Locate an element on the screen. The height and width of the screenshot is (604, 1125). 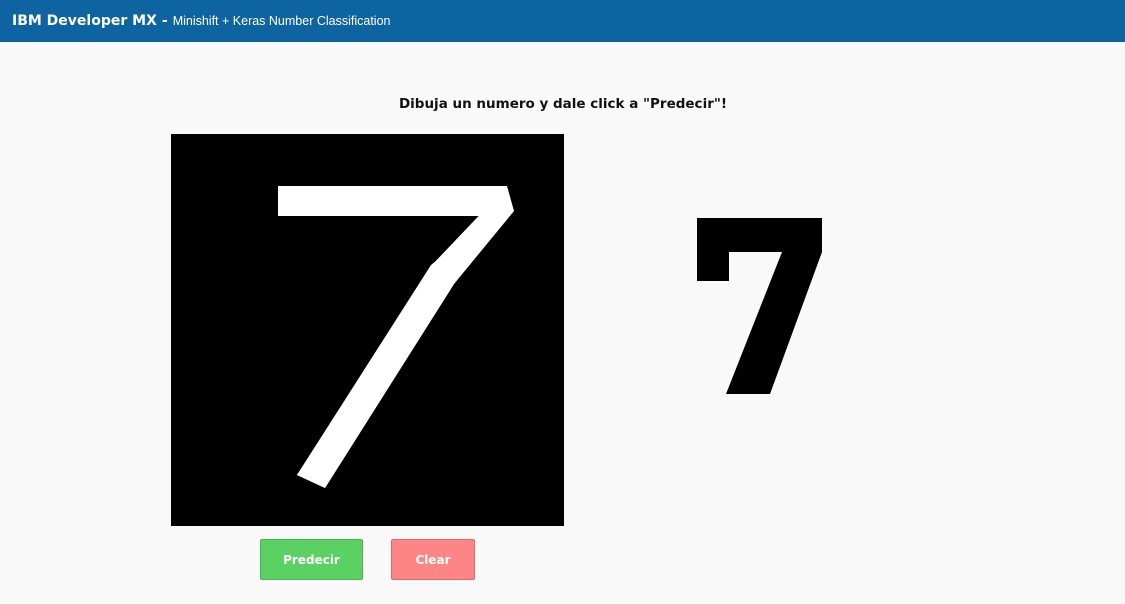
prediction-display: 7 is located at coordinates (760, 305).